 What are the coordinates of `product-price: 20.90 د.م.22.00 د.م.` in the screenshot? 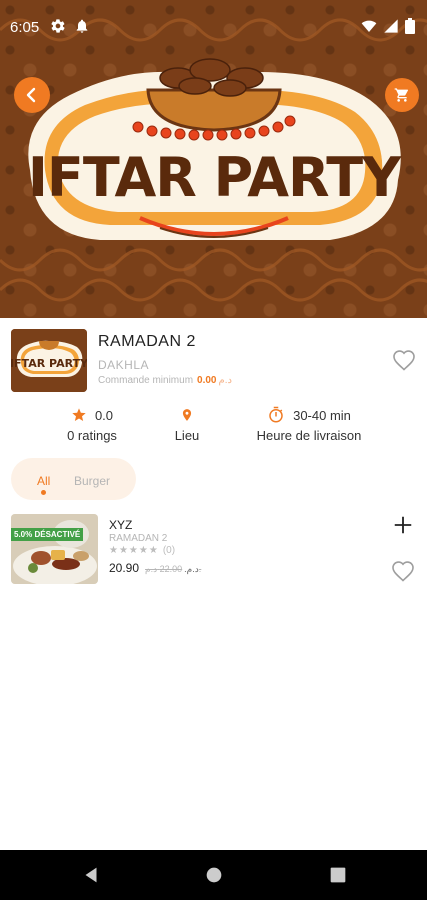 It's located at (155, 568).